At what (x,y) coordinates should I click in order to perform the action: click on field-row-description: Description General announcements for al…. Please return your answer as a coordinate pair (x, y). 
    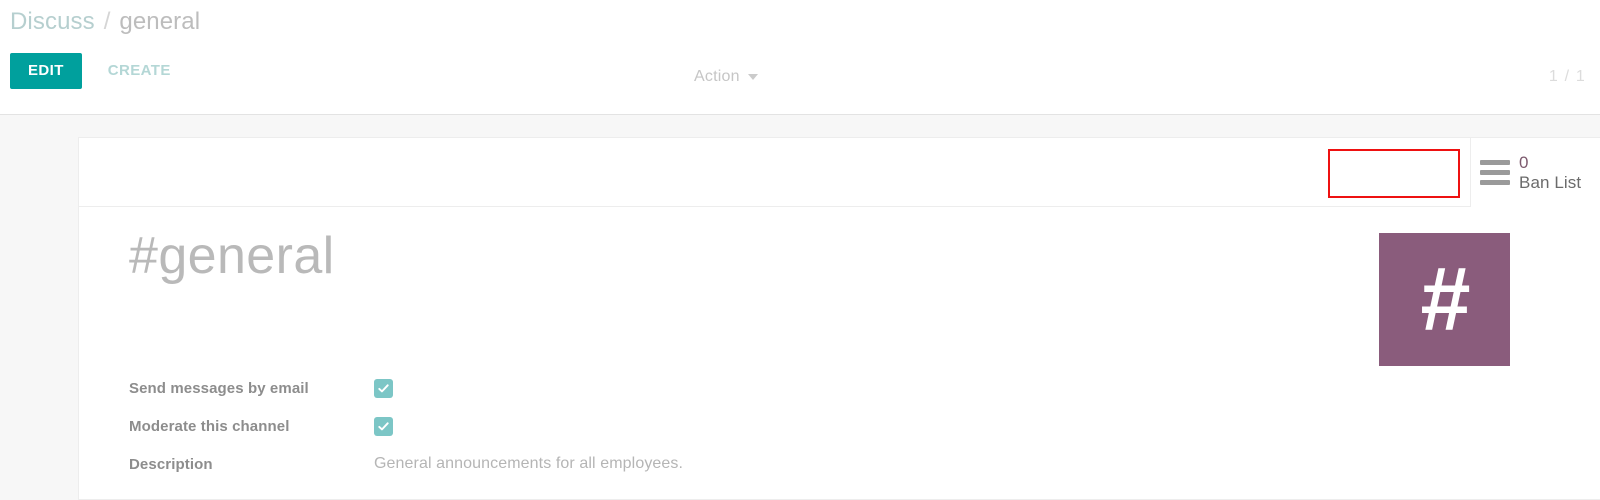
    Looking at the image, I should click on (864, 464).